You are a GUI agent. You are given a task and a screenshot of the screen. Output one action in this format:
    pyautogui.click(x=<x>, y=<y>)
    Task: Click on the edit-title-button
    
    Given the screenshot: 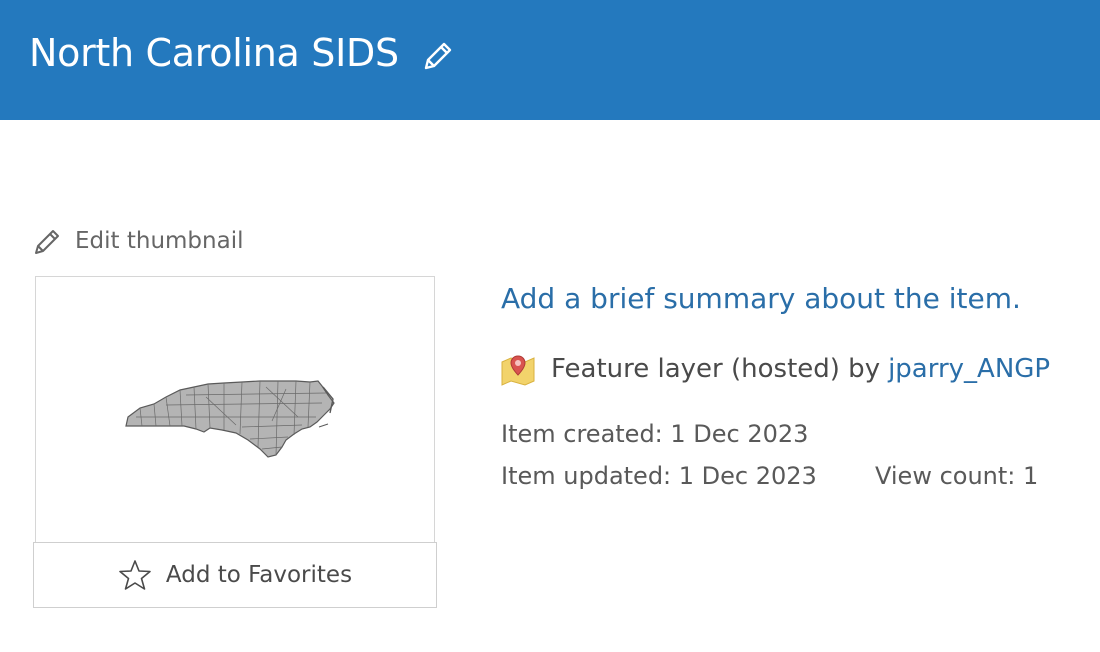 What is the action you would take?
    pyautogui.click(x=438, y=56)
    